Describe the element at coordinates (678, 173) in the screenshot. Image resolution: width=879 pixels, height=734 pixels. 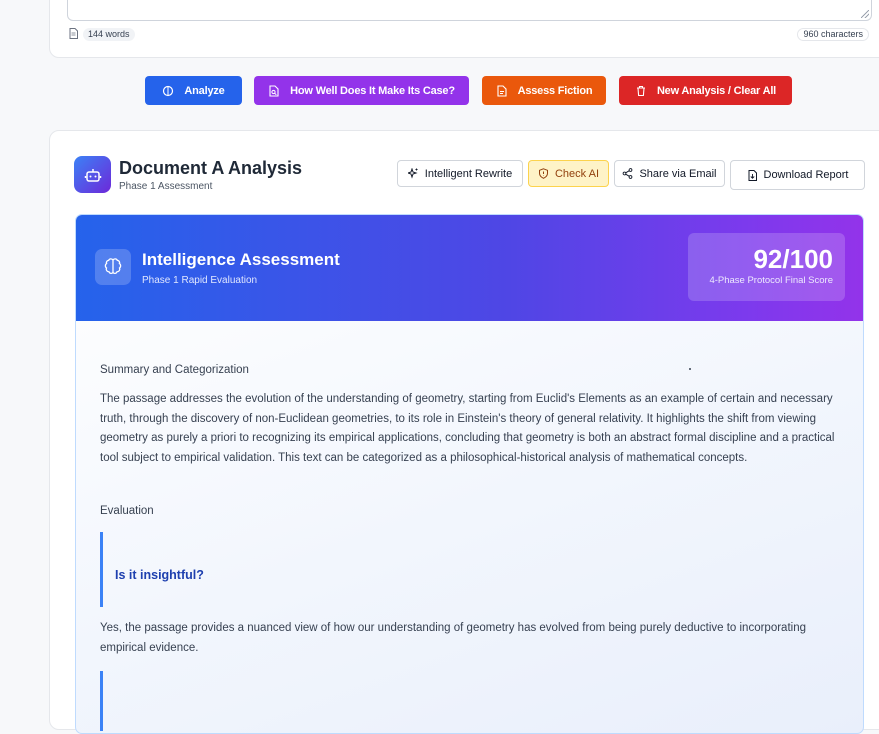
I see `share-email-label: Share via Email` at that location.